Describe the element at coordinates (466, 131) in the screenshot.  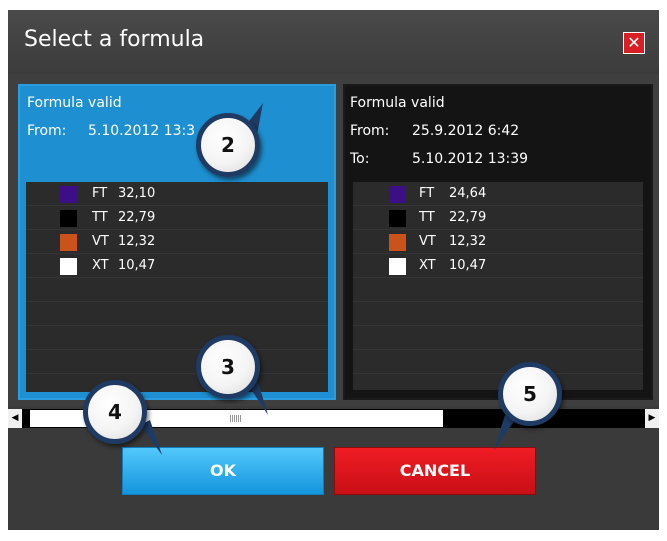
I see `from-value: 25.9.2012 6:42` at that location.